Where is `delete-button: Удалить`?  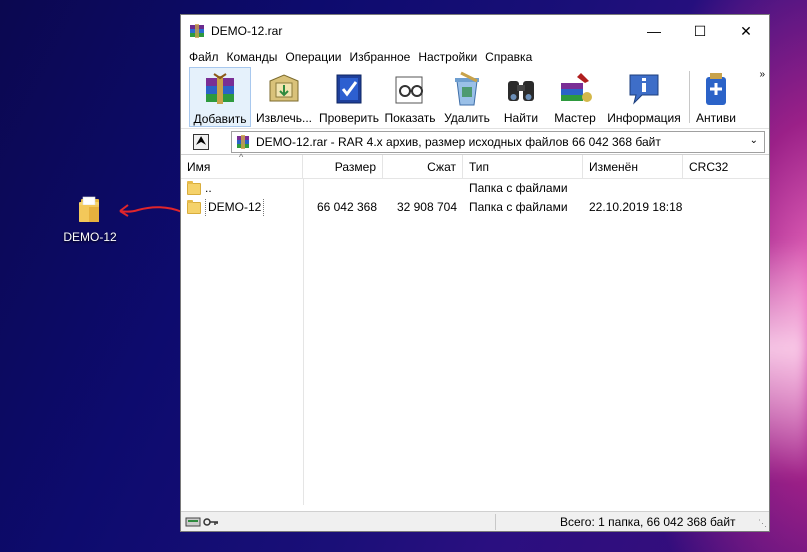 delete-button: Удалить is located at coordinates (467, 97).